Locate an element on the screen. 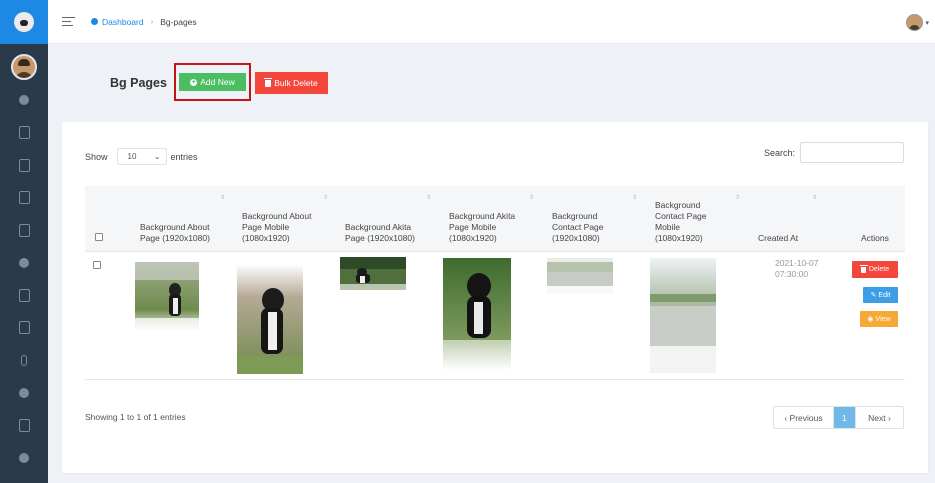 The image size is (935, 483). delete-button: Delete is located at coordinates (875, 269).